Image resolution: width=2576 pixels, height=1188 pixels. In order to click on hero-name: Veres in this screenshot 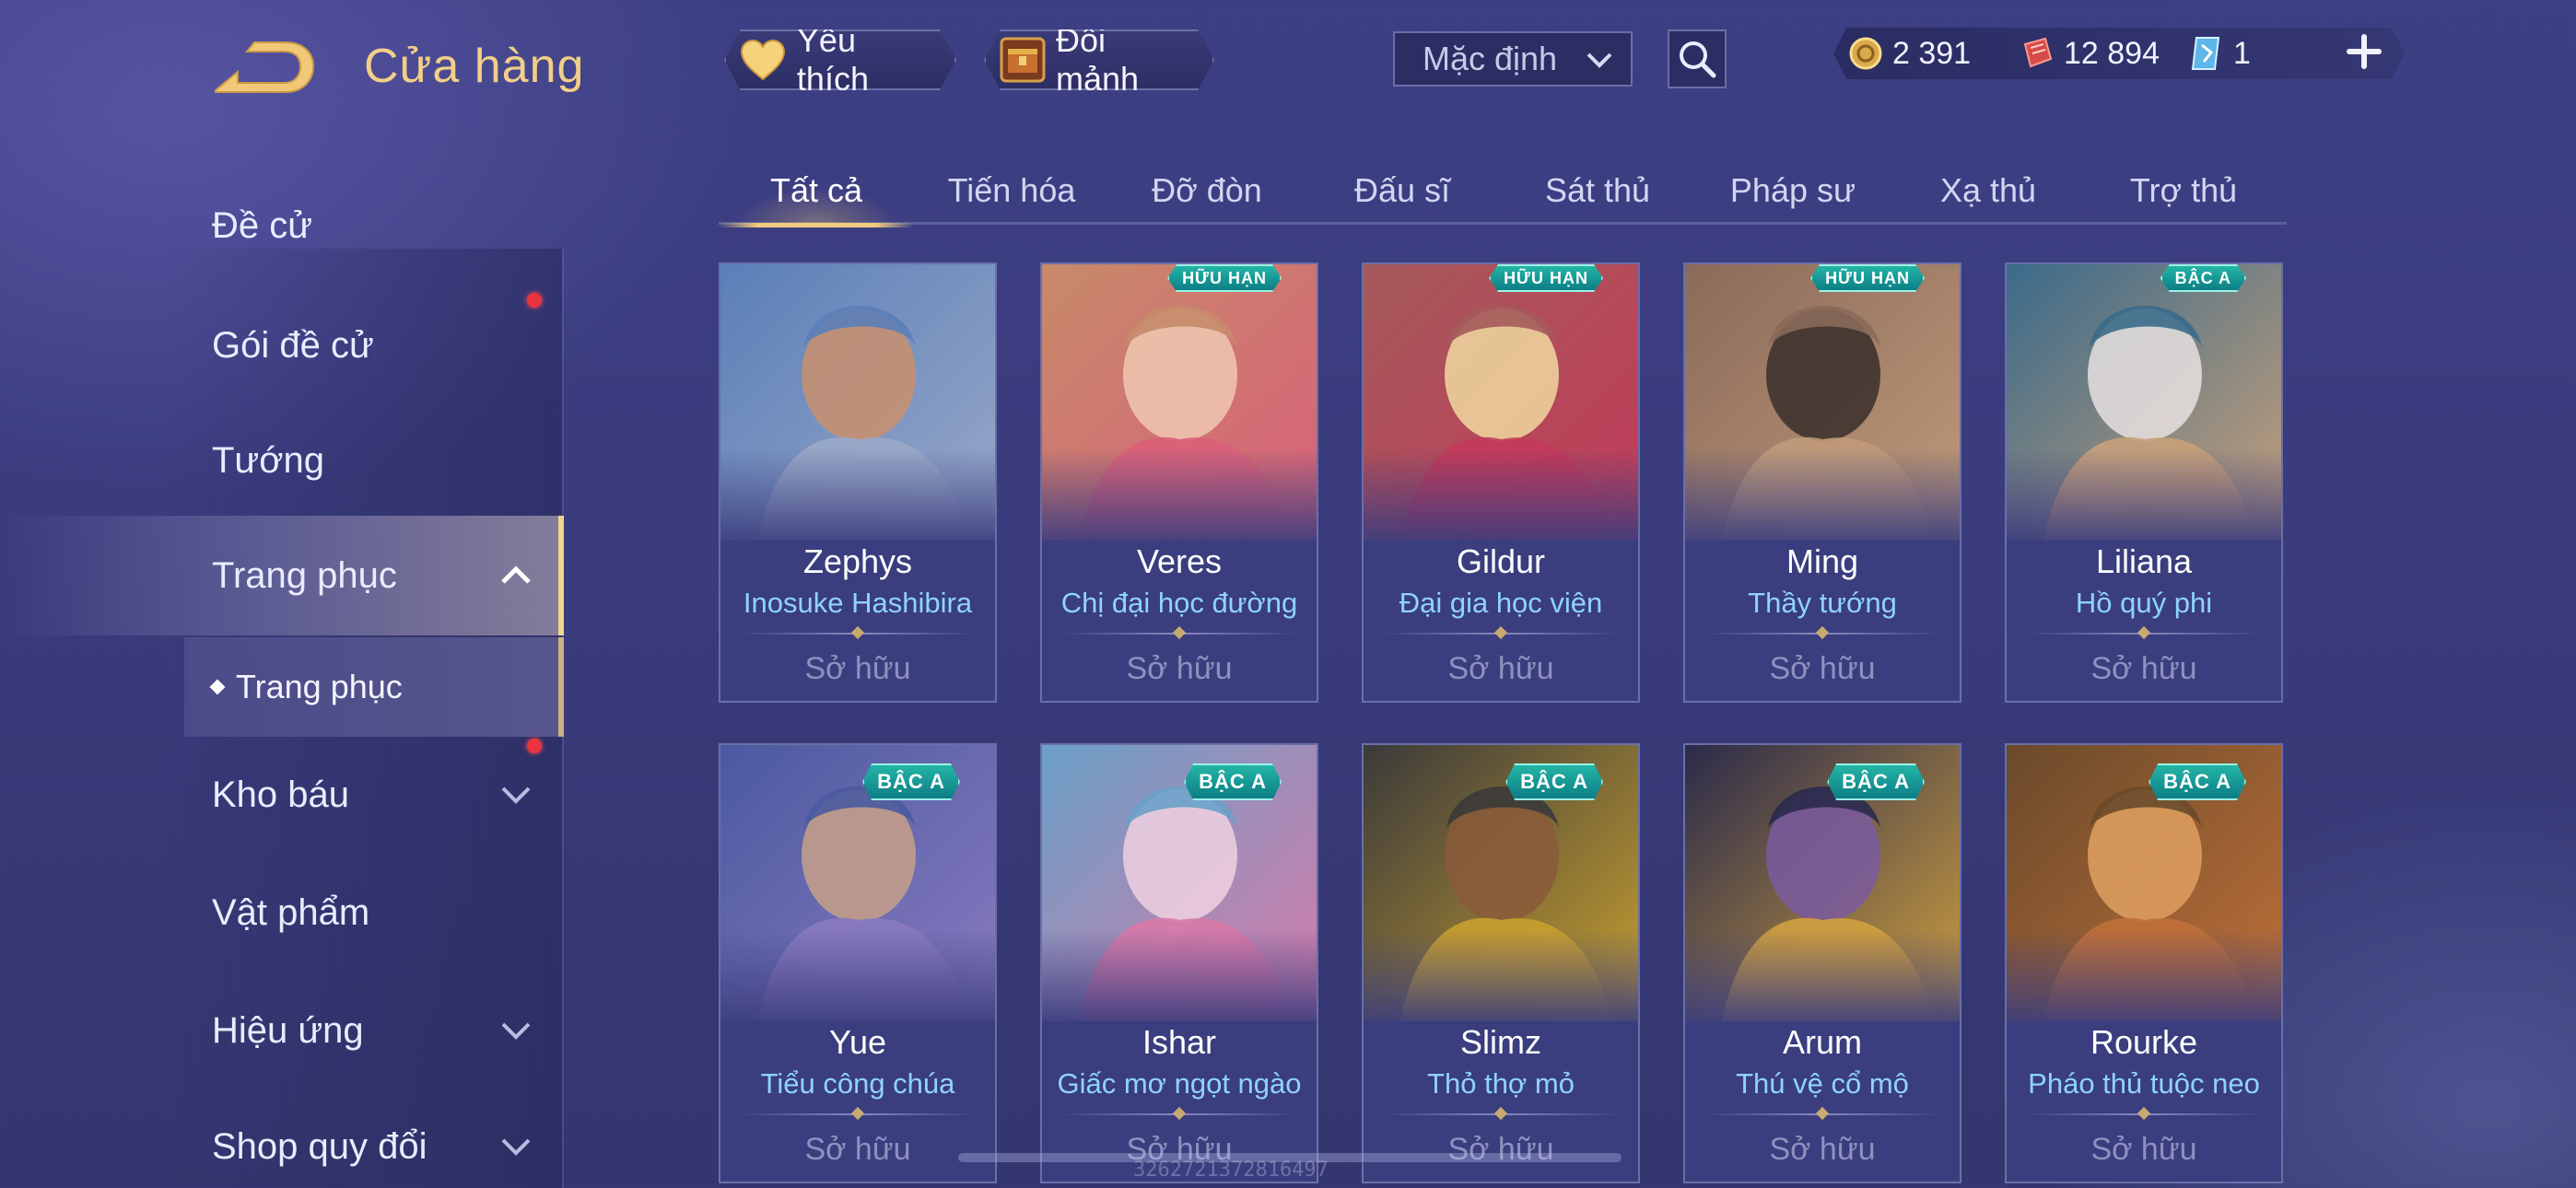, I will do `click(1179, 561)`.